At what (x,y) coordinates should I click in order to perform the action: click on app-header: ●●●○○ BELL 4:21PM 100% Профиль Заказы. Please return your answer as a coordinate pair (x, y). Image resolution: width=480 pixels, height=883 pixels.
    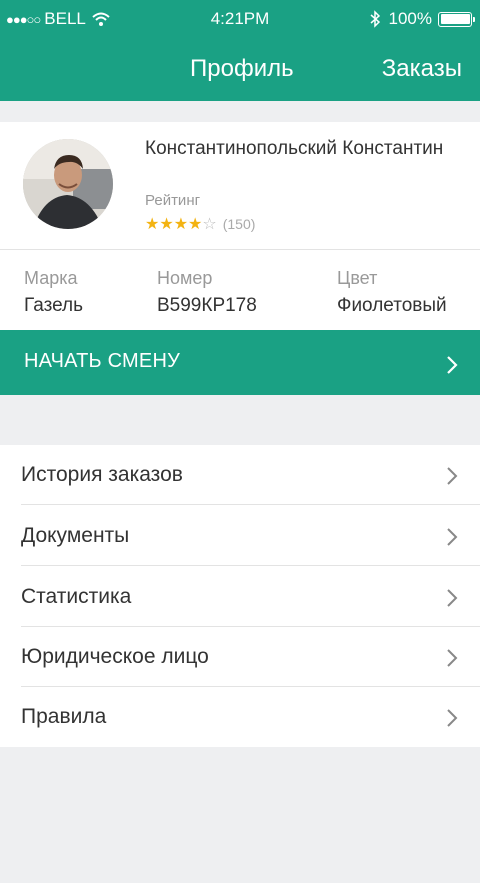
    Looking at the image, I should click on (240, 50).